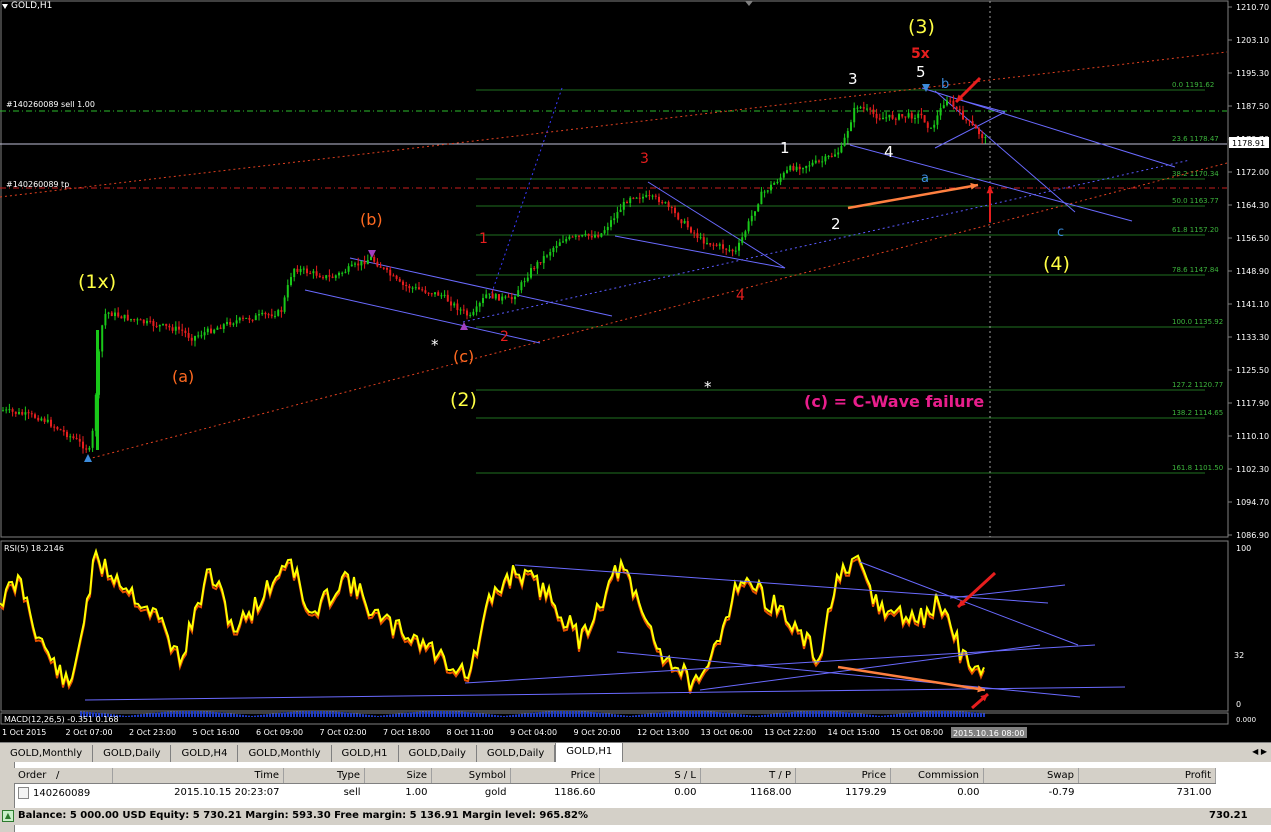  I want to click on tab-gold-h1-active: GOLD,H1, so click(589, 752).